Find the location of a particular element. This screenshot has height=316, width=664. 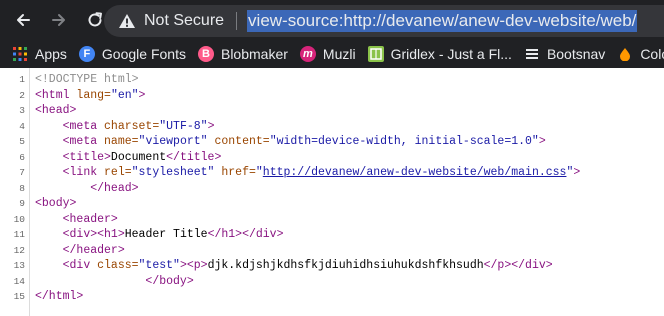

tag-token: </p> is located at coordinates (497, 265).